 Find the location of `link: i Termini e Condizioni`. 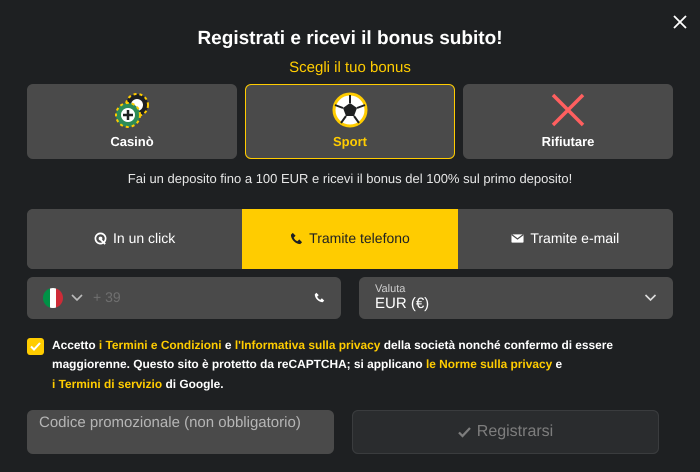

link: i Termini e Condizioni is located at coordinates (160, 345).